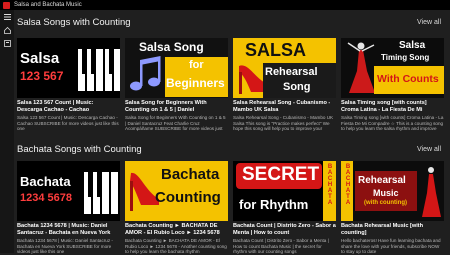  What do you see at coordinates (225, 5) in the screenshot?
I see `title-bar: Salsa and Bachata Music` at bounding box center [225, 5].